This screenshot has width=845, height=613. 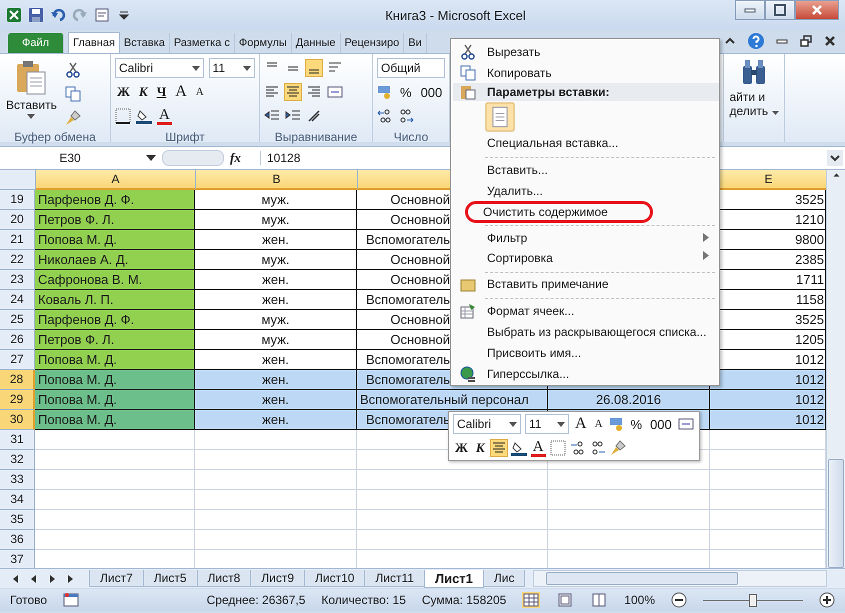 What do you see at coordinates (452, 400) in the screenshot?
I see `table-cell: Вспомогательный персонал` at bounding box center [452, 400].